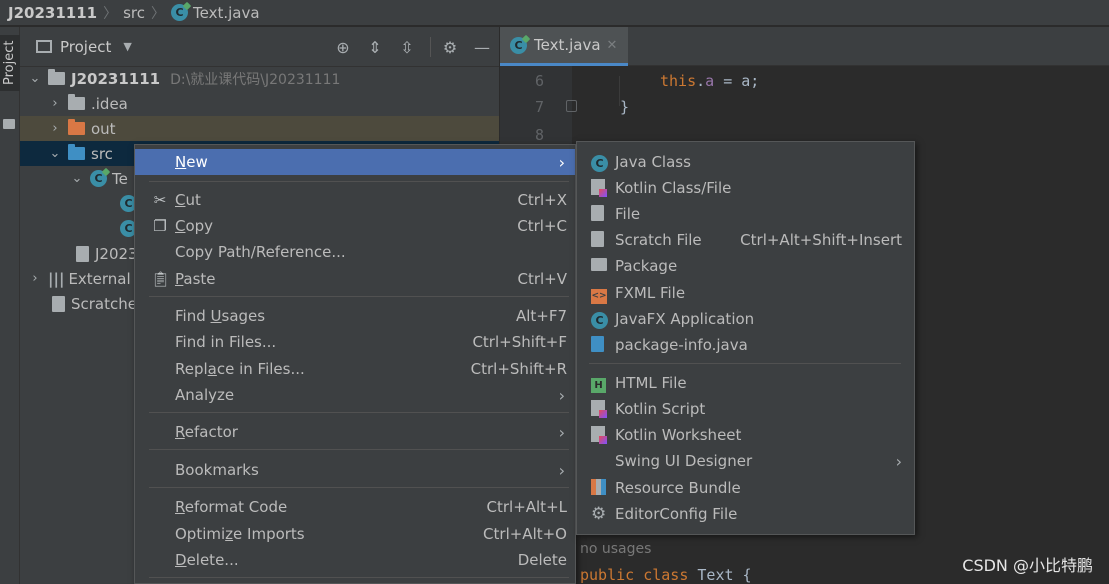  I want to click on menu-item-label: Bookmarks, so click(217, 470).